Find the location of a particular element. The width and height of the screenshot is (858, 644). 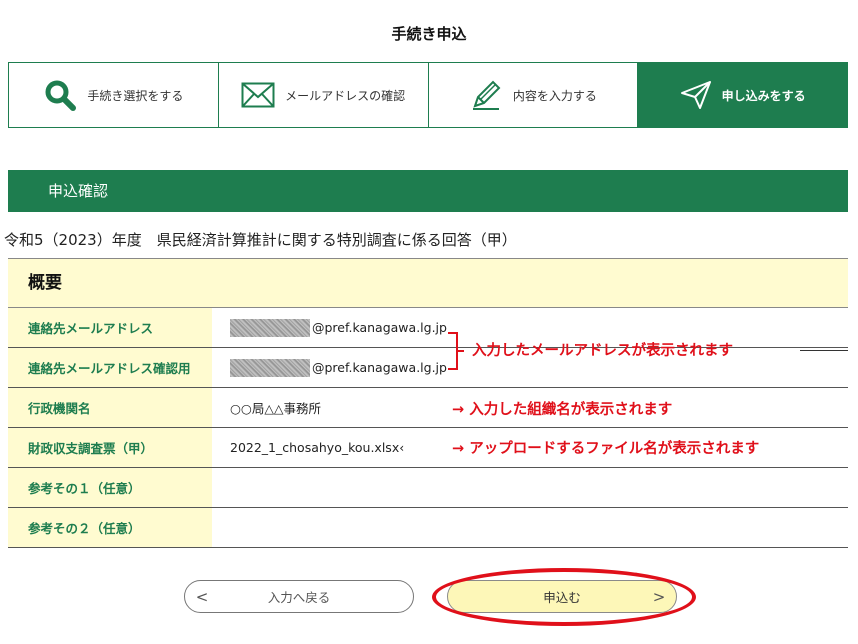

step-label: 手続き選択をする is located at coordinates (135, 95).